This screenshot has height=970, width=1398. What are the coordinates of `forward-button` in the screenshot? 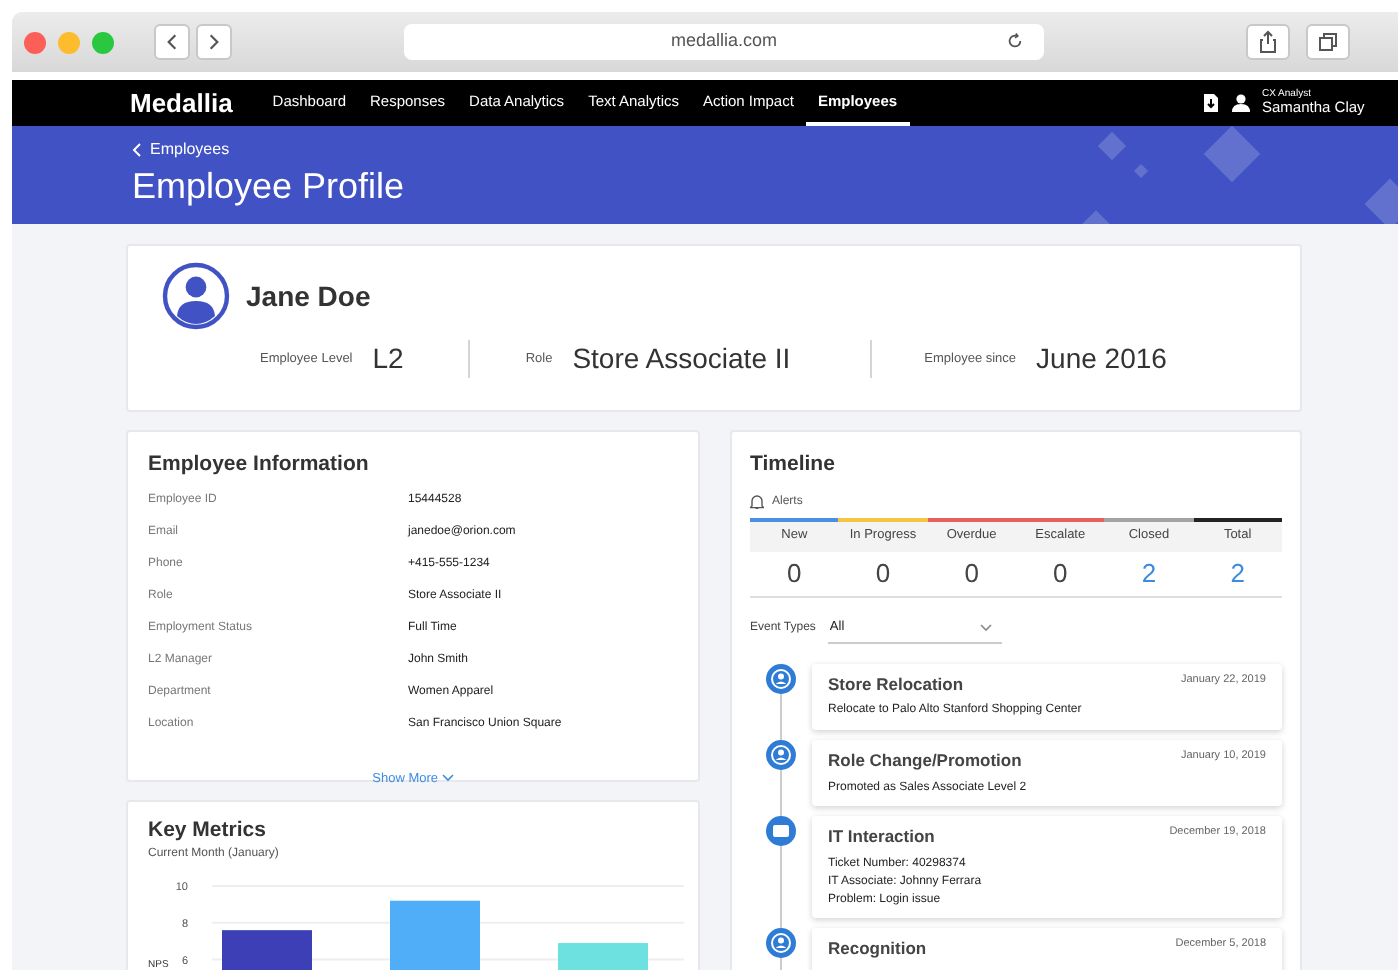 It's located at (214, 42).